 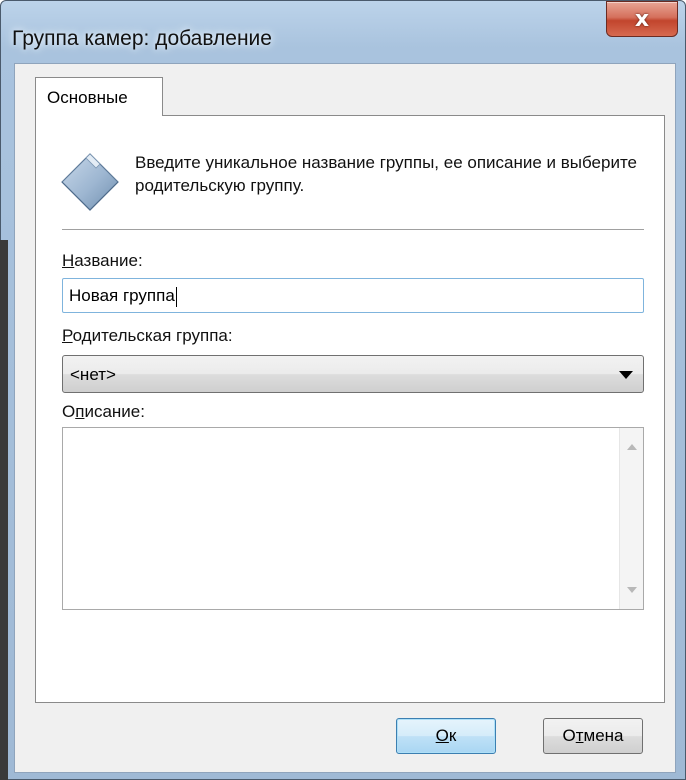 I want to click on parent-group-label-text: одительская группа:, so click(x=152, y=335).